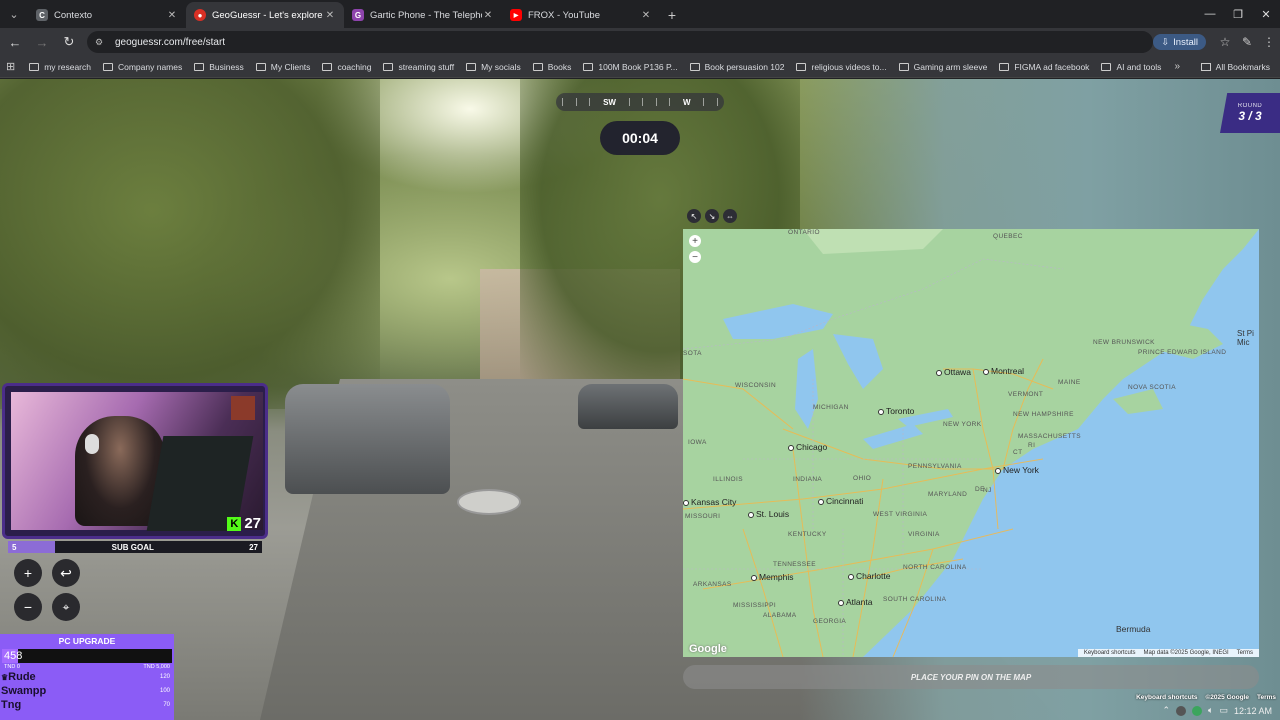 The image size is (1280, 720). What do you see at coordinates (1131, 67) in the screenshot?
I see `bookmark-item: AI and tools` at bounding box center [1131, 67].